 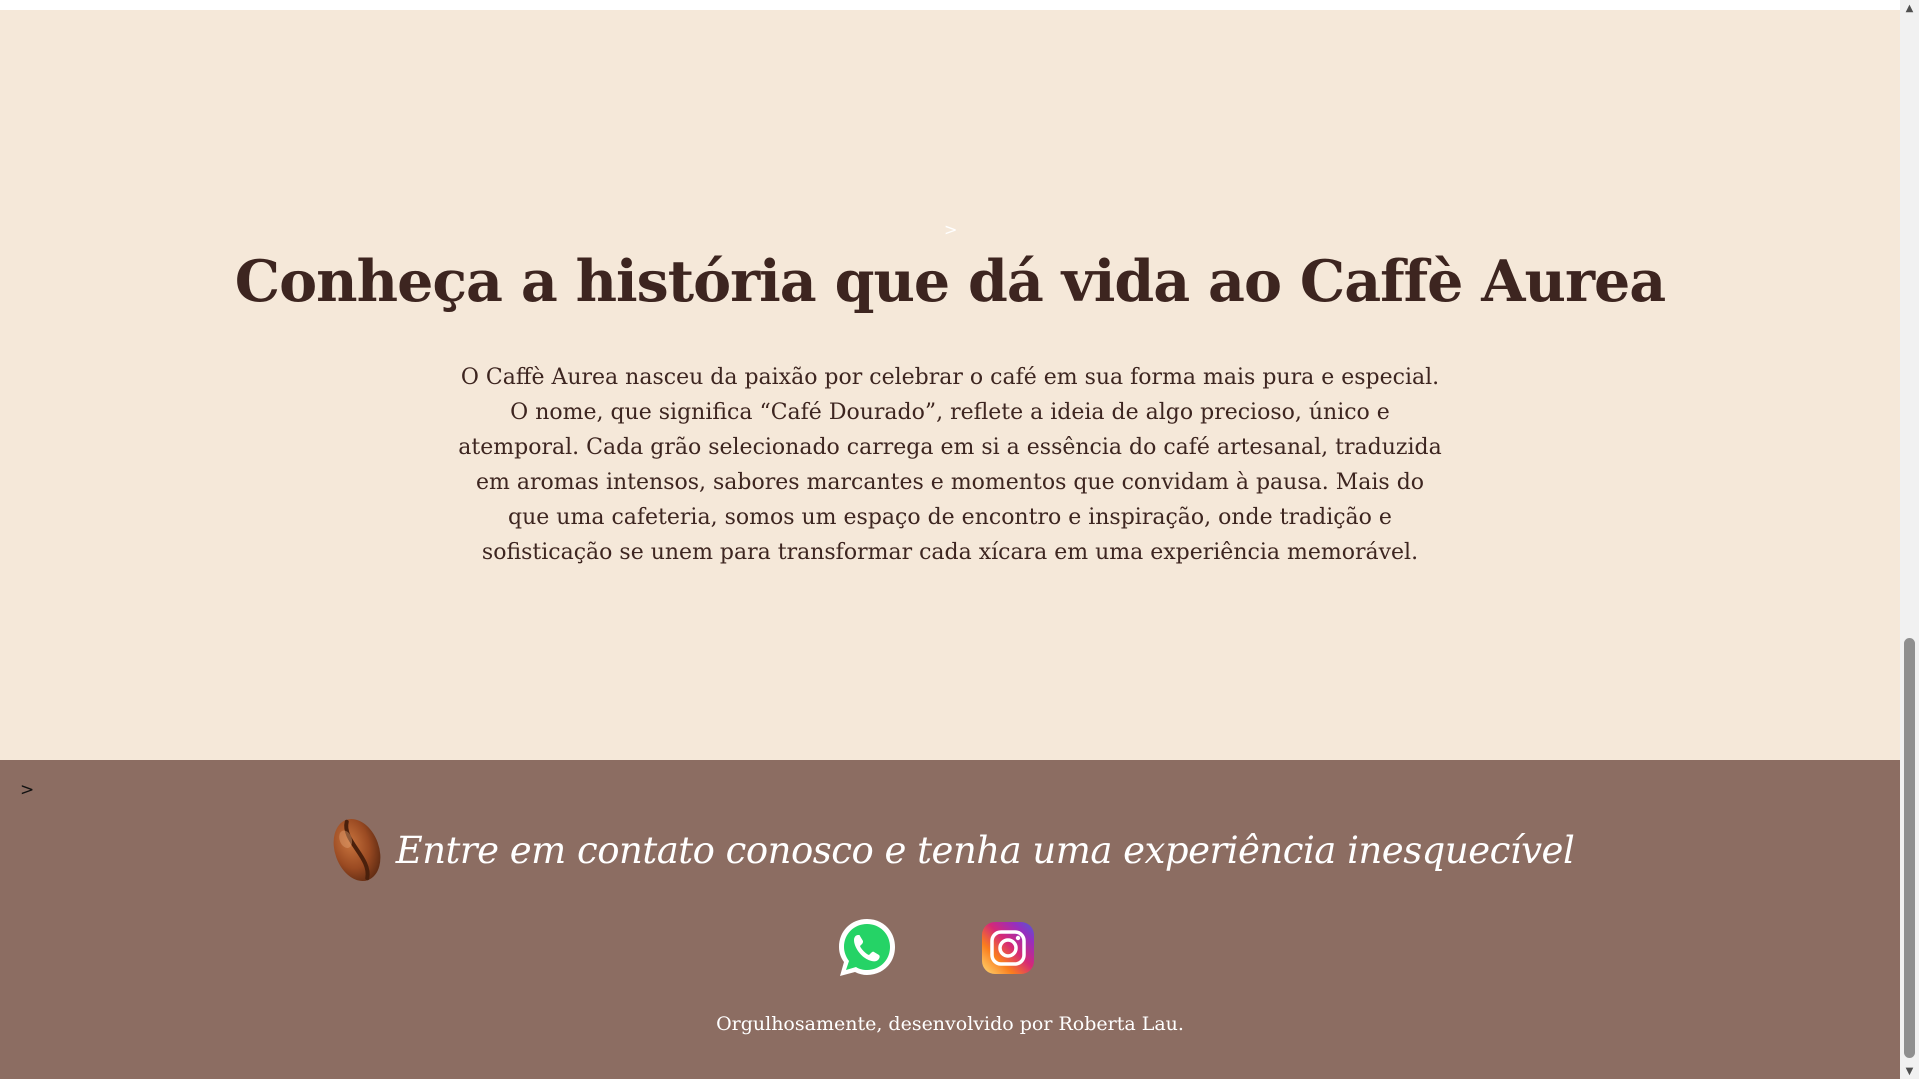 What do you see at coordinates (1909, 848) in the screenshot?
I see `scrollbar-thumb` at bounding box center [1909, 848].